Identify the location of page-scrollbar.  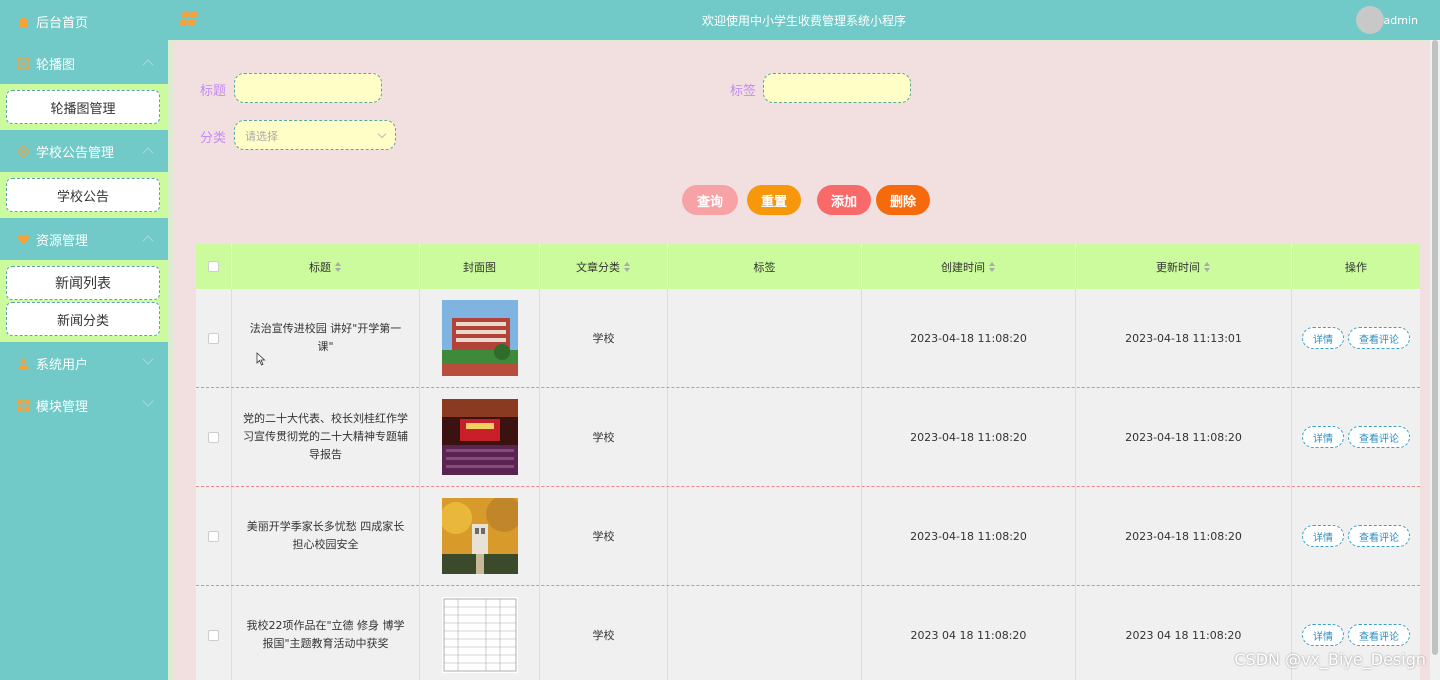
(1435, 360).